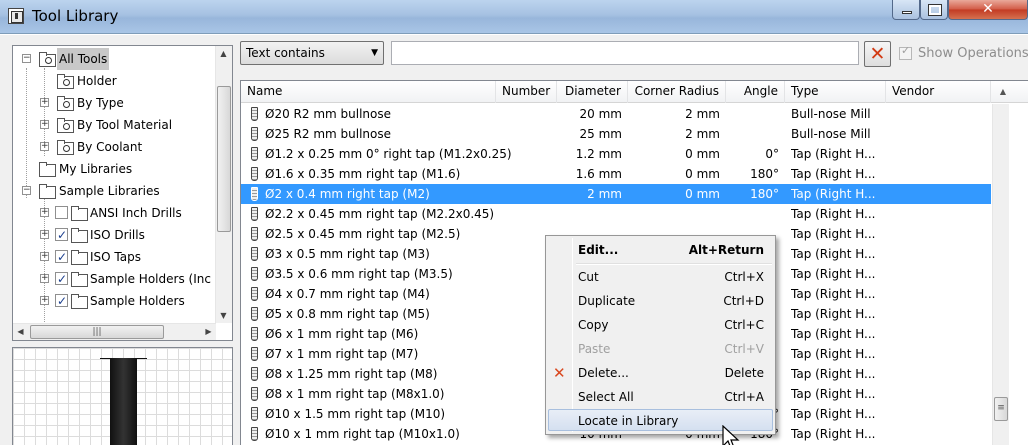  Describe the element at coordinates (598, 174) in the screenshot. I see `cell-diameter: 1.6 mm` at that location.